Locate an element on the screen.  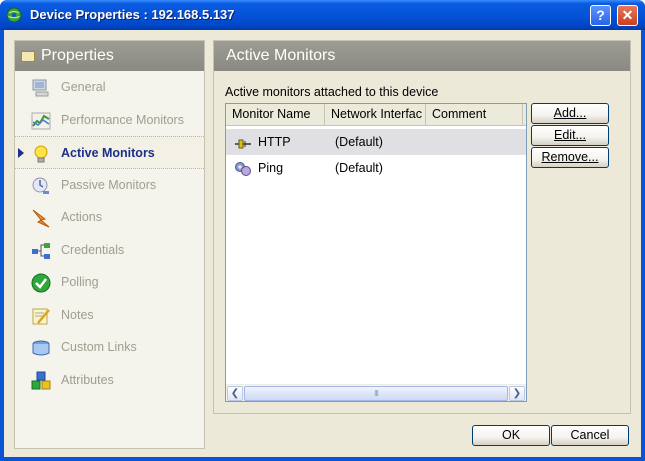
notes-pencil-icon is located at coordinates (41, 316).